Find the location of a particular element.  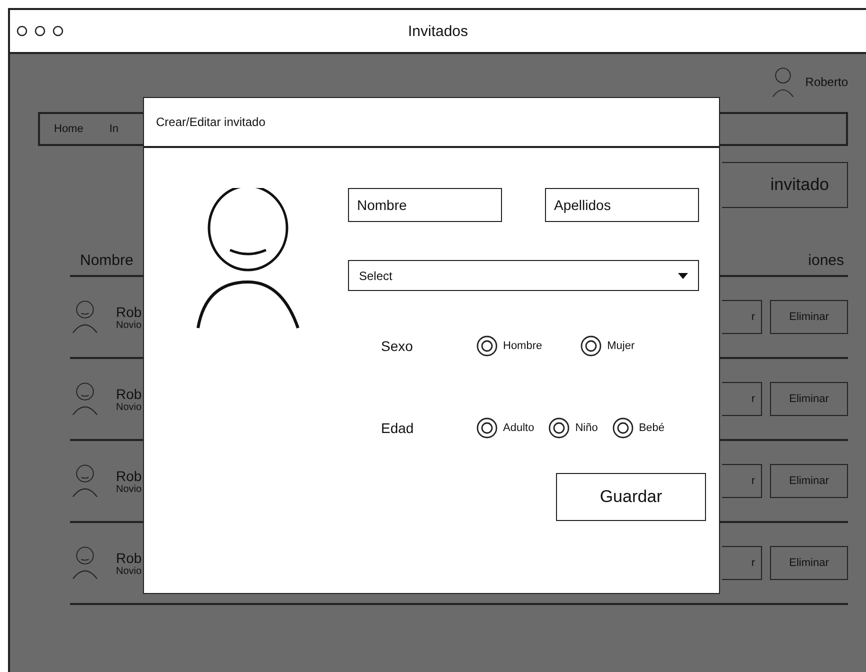

add-guest-button: invitado is located at coordinates (785, 185).